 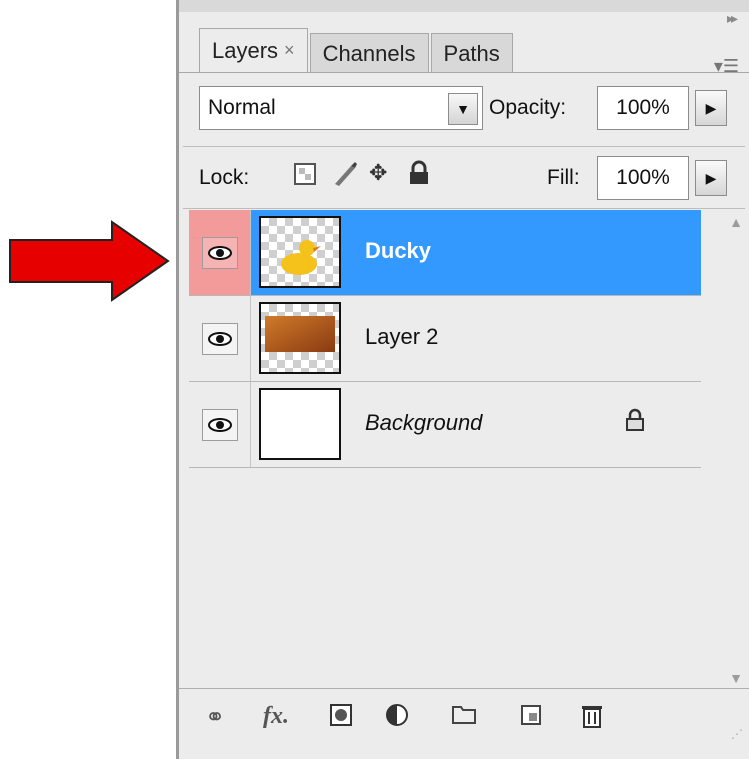 What do you see at coordinates (224, 177) in the screenshot?
I see `lock-label: Lock:` at bounding box center [224, 177].